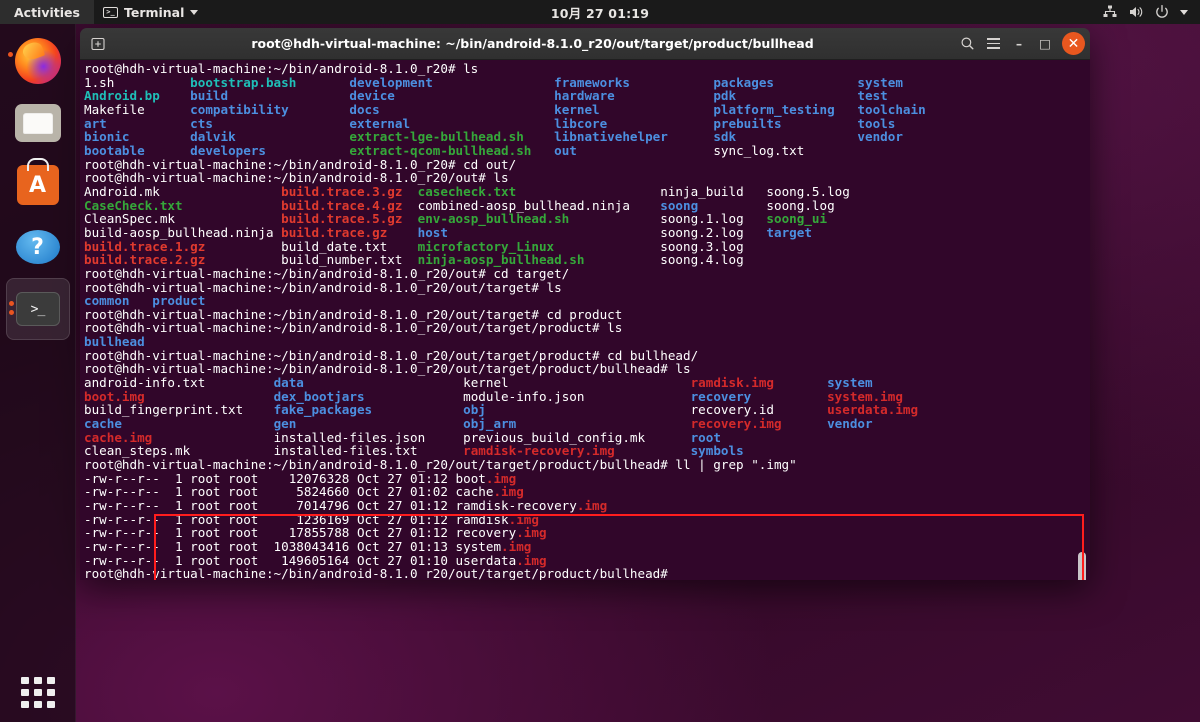  What do you see at coordinates (1184, 12) in the screenshot?
I see `system-menu-chevron-down-icon` at bounding box center [1184, 12].